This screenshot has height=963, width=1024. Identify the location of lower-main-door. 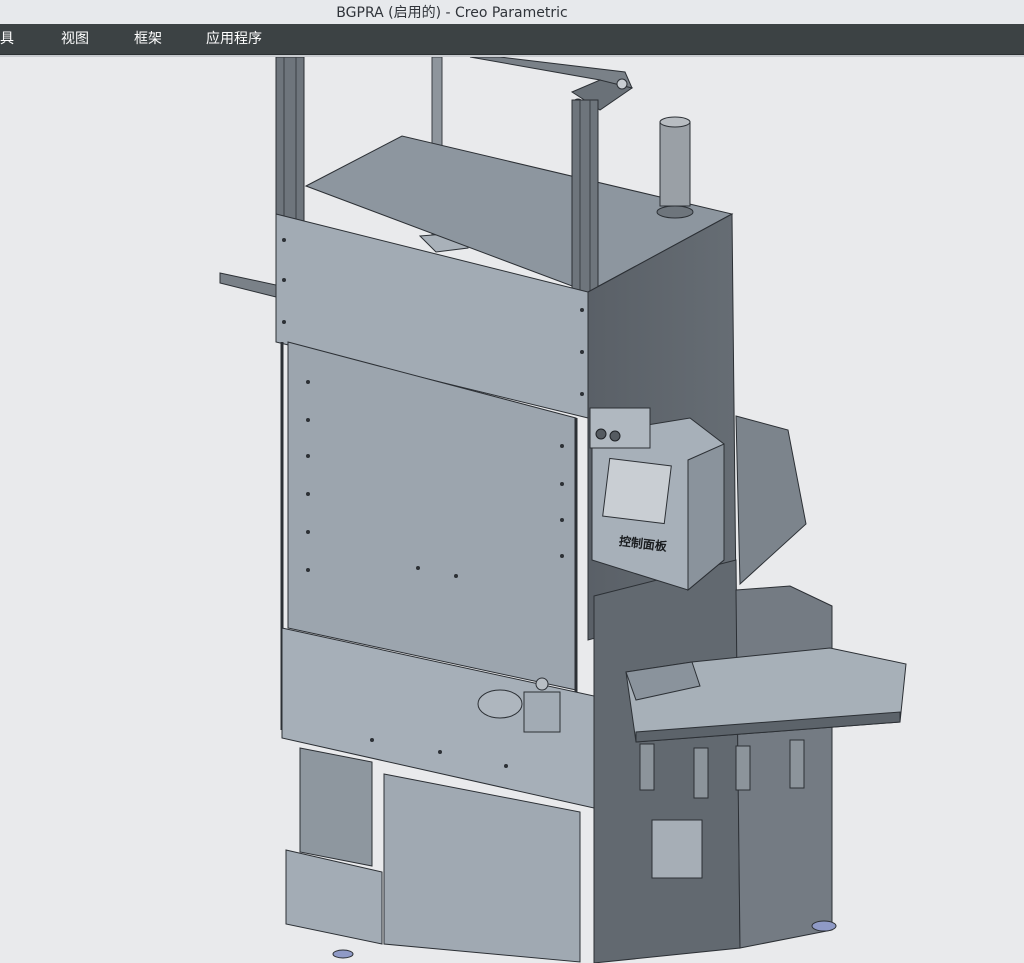
(482, 868).